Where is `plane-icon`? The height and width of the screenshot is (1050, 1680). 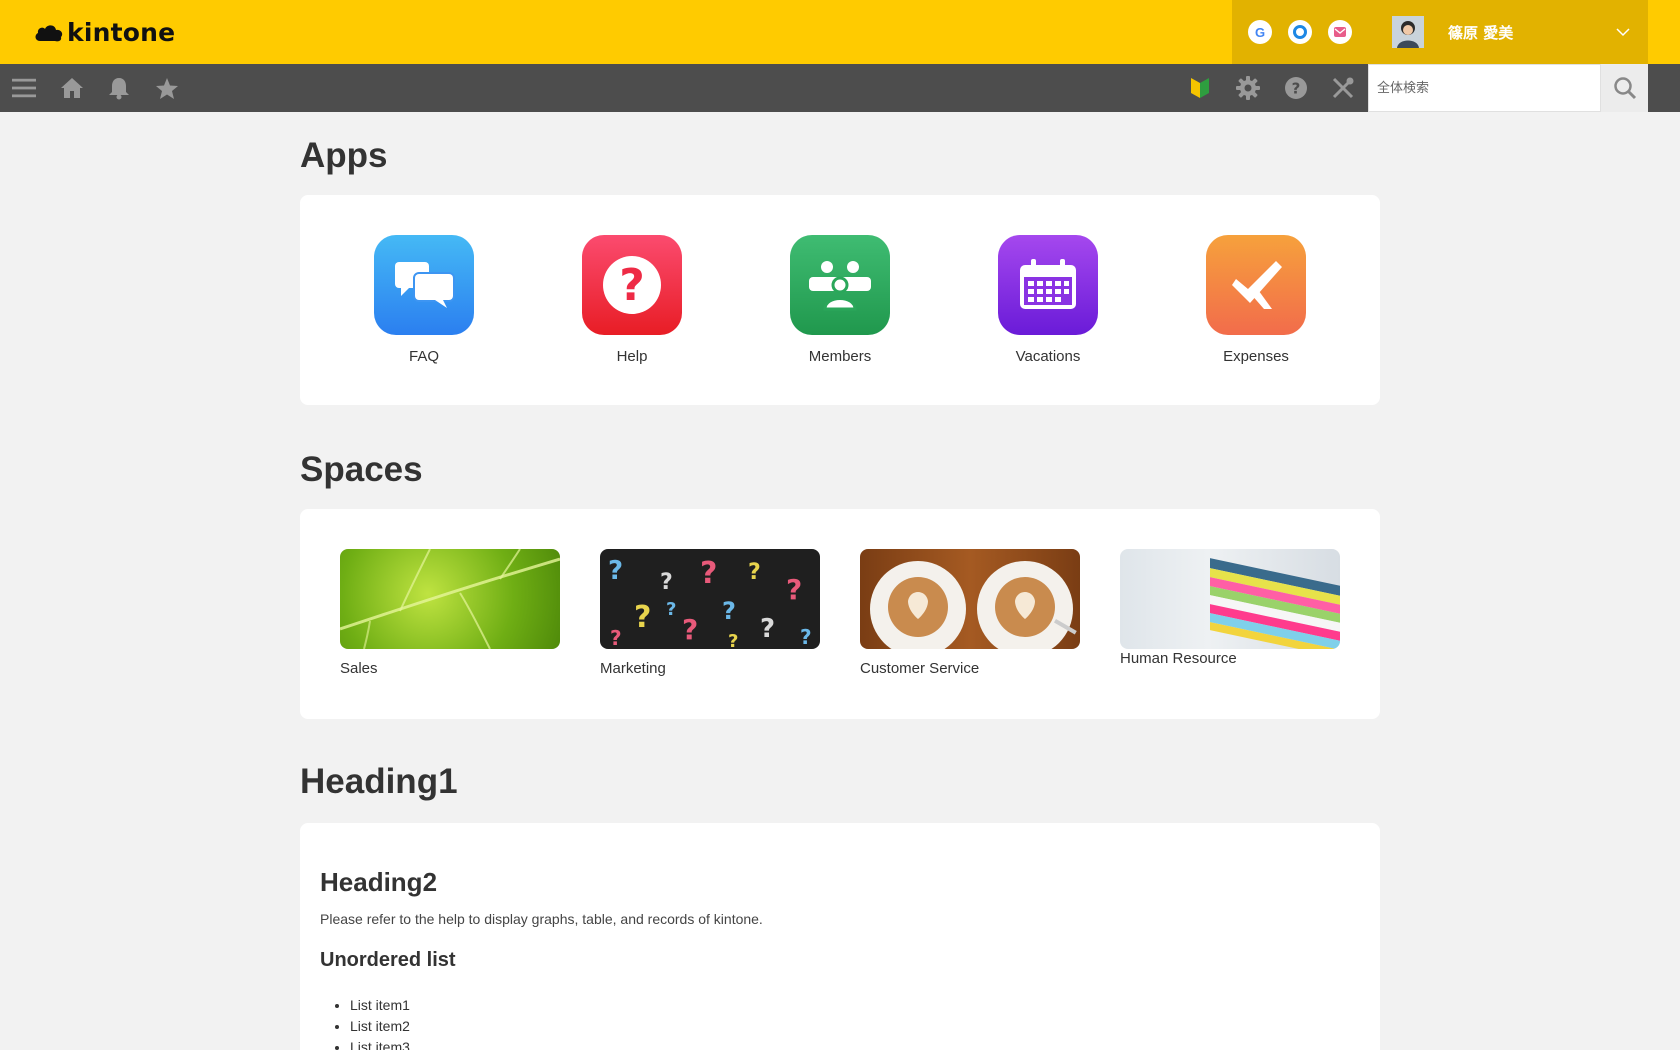
plane-icon is located at coordinates (1256, 285).